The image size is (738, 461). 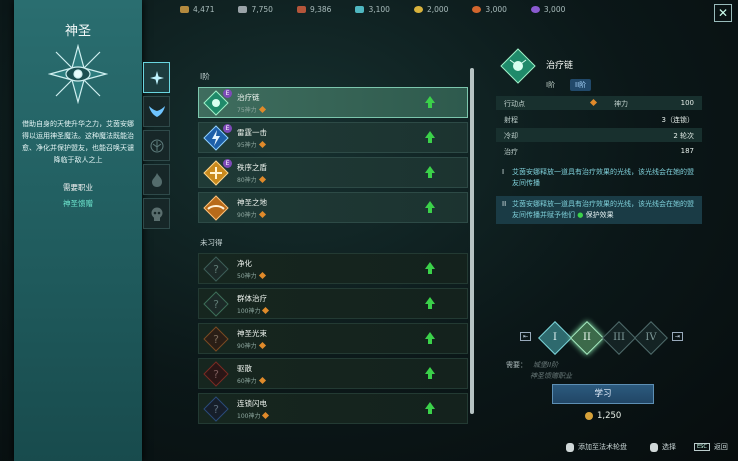 I want to click on skill-name: 连锁闪电, so click(x=252, y=403).